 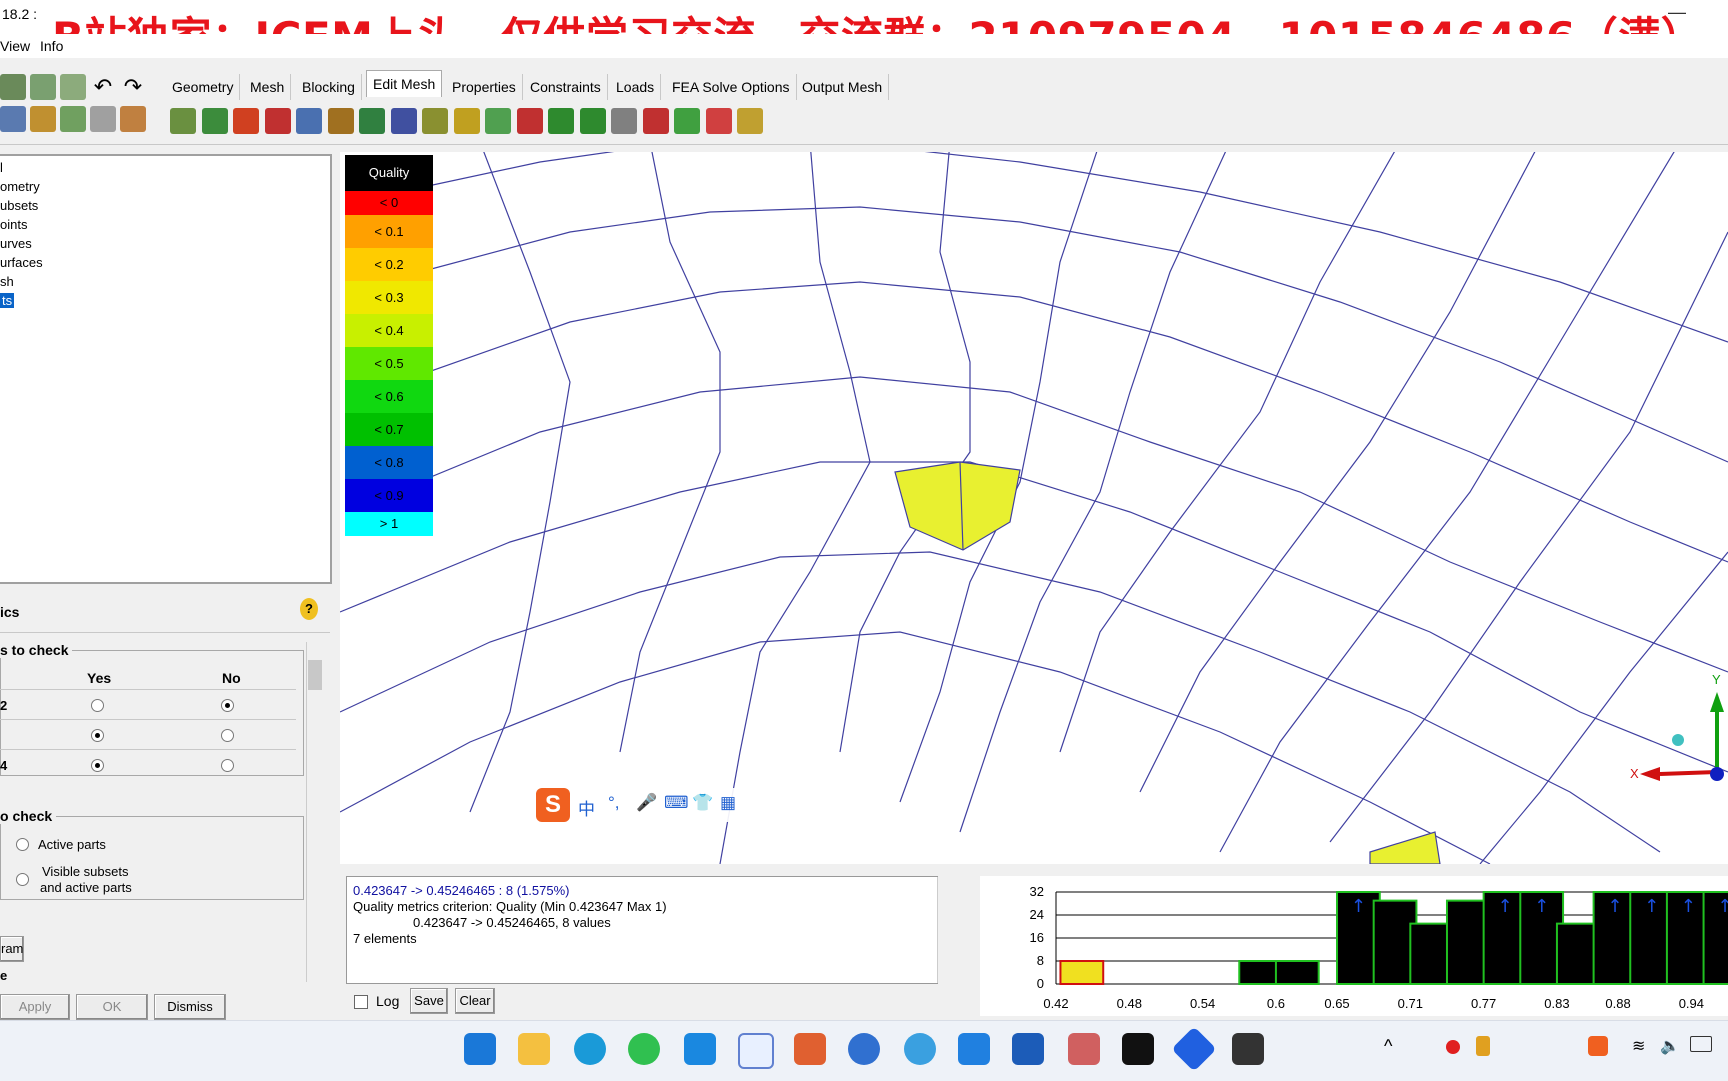 I want to click on tab-output-mesh: Output Mesh, so click(x=843, y=87).